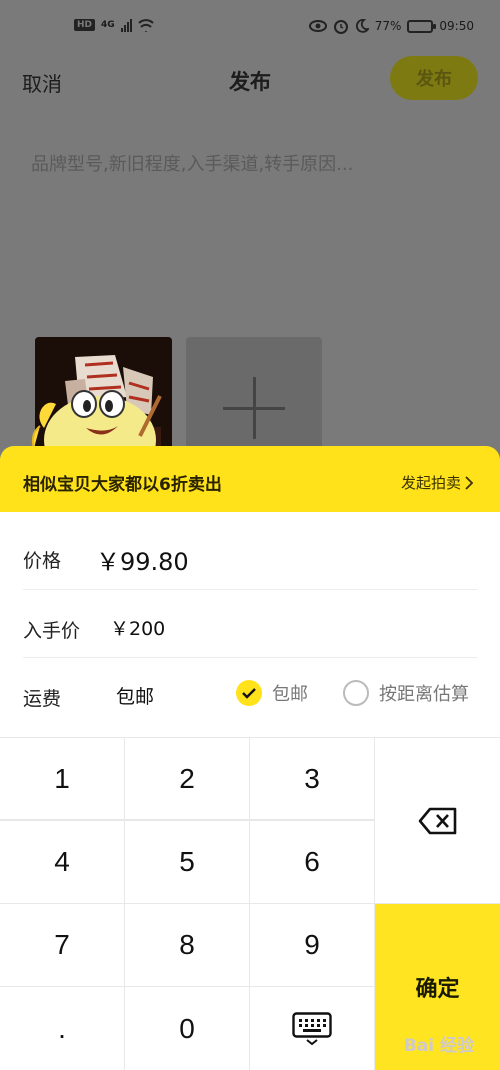 This screenshot has width=500, height=1070. I want to click on radio-unchecked-icon, so click(356, 693).